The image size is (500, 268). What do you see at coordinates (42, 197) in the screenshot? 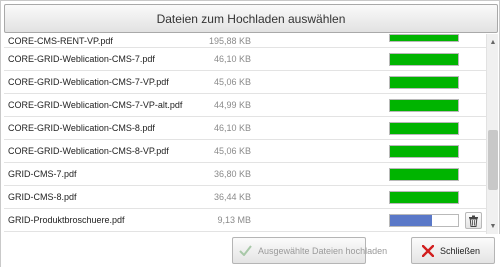
I see `file-name: GRID-CMS-8.pdf` at bounding box center [42, 197].